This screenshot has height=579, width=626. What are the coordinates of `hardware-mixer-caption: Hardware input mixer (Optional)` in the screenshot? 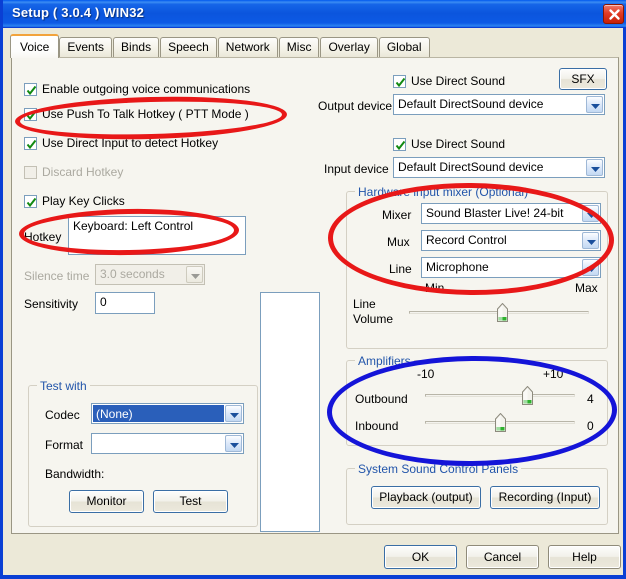 It's located at (443, 192).